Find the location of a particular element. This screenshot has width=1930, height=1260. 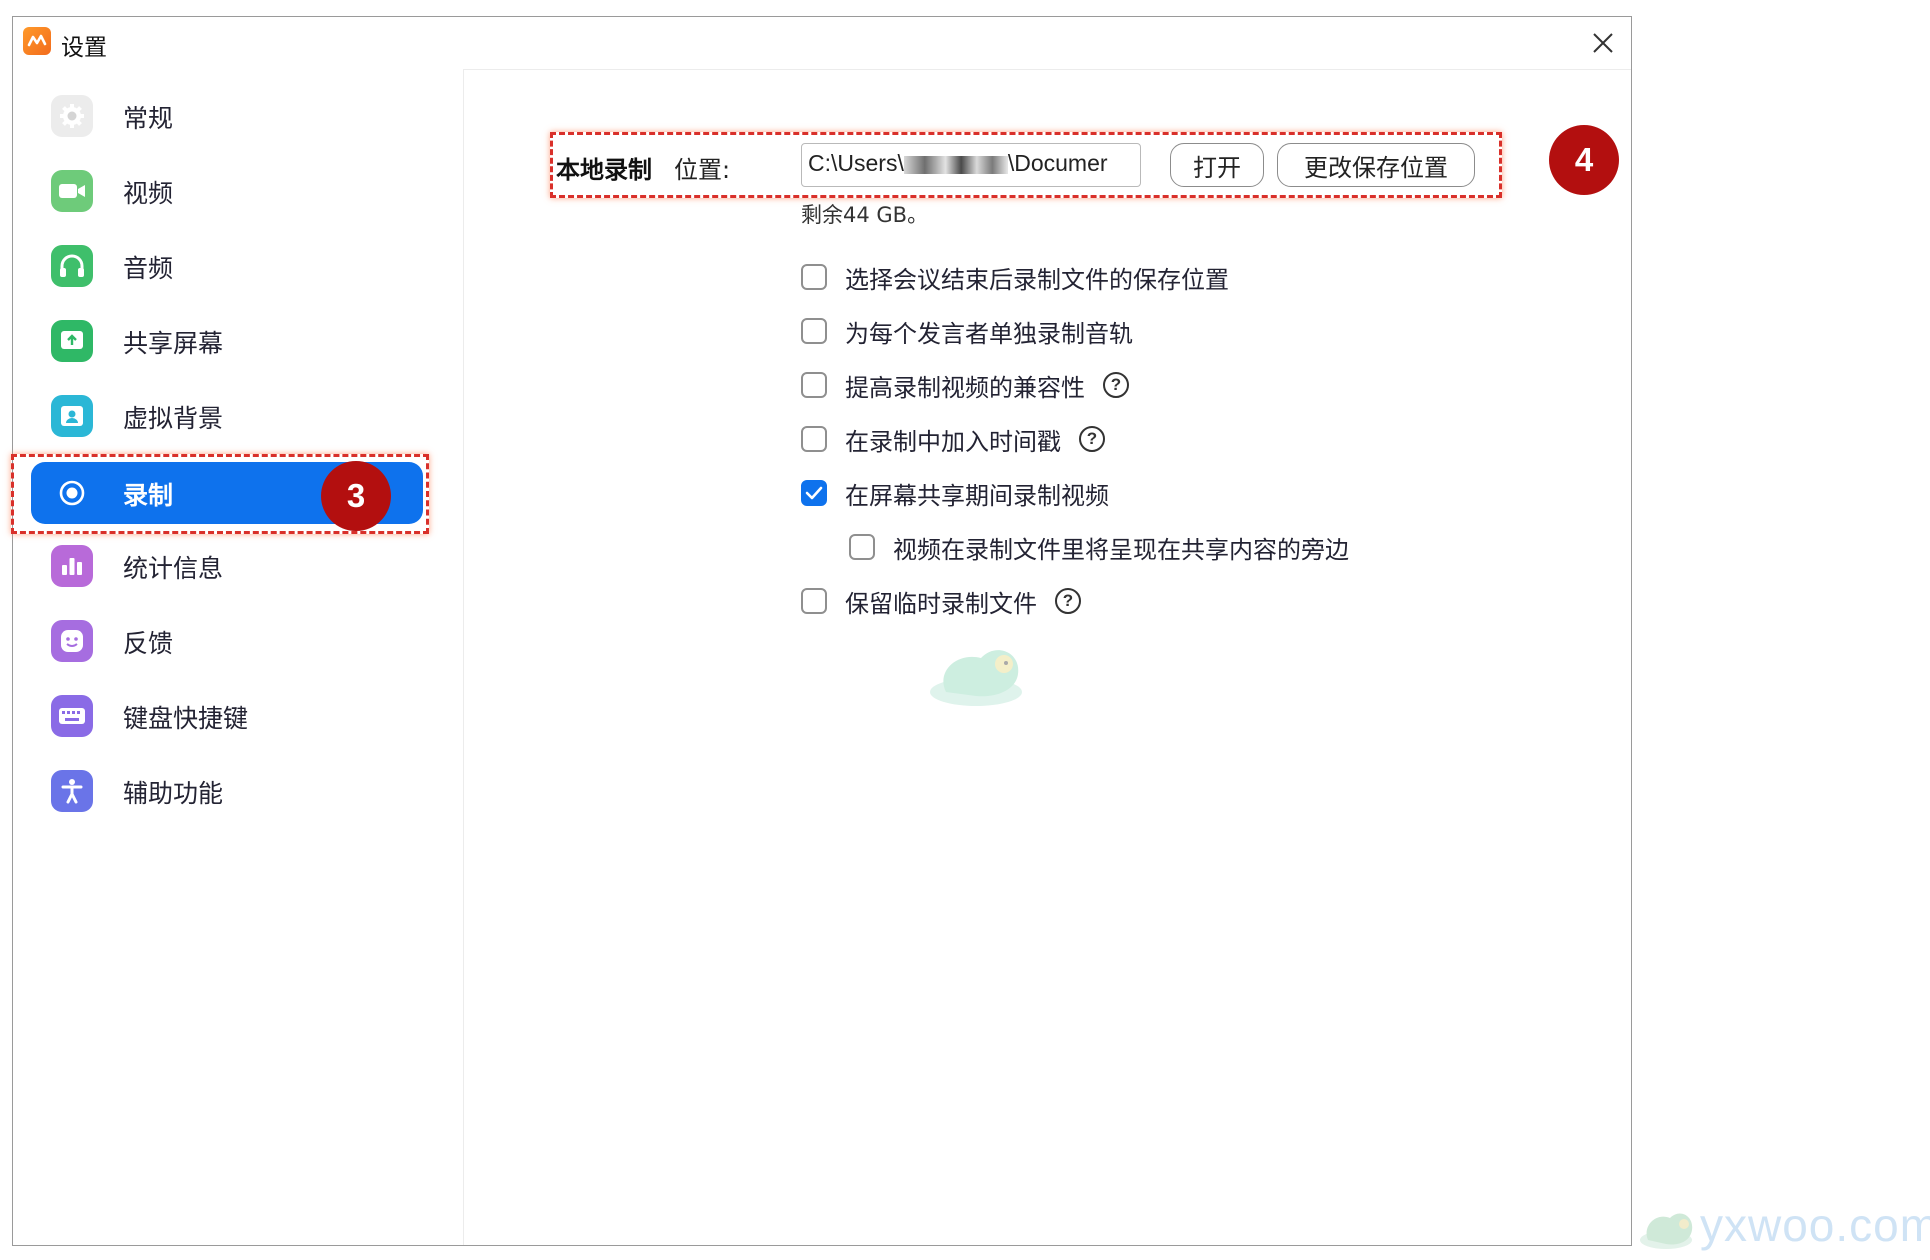

sidebar-item-label: 虚拟背景 is located at coordinates (173, 418).